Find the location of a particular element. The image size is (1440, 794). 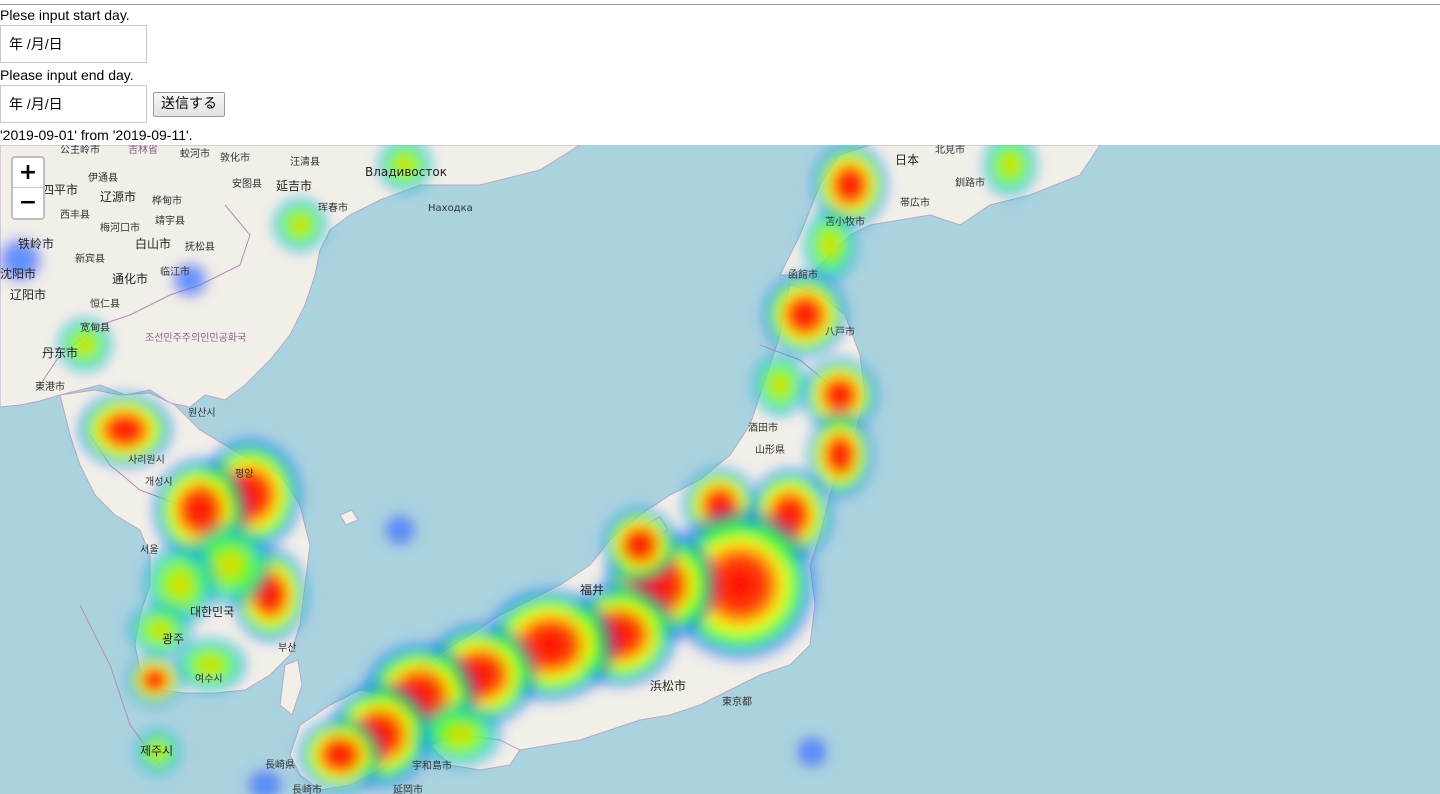

map-label: 四平市 is located at coordinates (60, 189).